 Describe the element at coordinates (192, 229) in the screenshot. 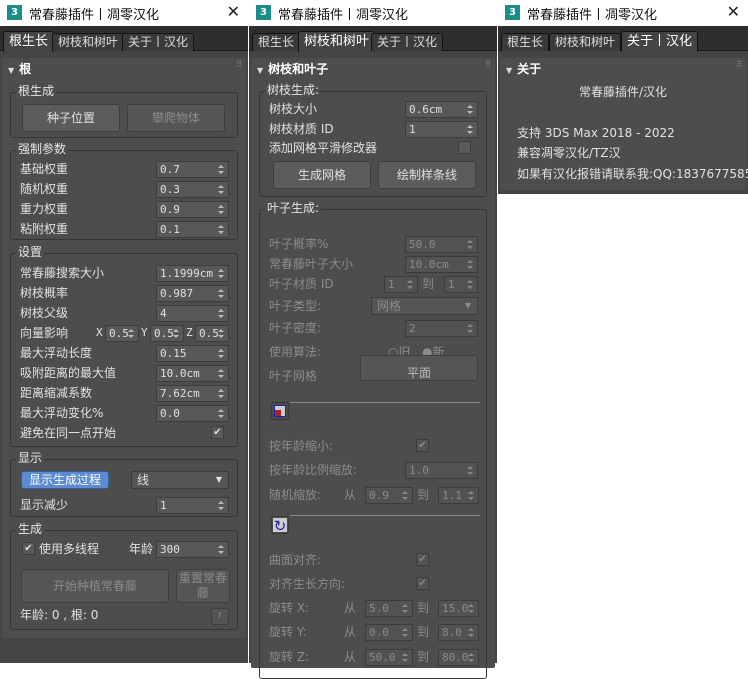

I see `adhesion-weight-spinner: 0.1` at that location.